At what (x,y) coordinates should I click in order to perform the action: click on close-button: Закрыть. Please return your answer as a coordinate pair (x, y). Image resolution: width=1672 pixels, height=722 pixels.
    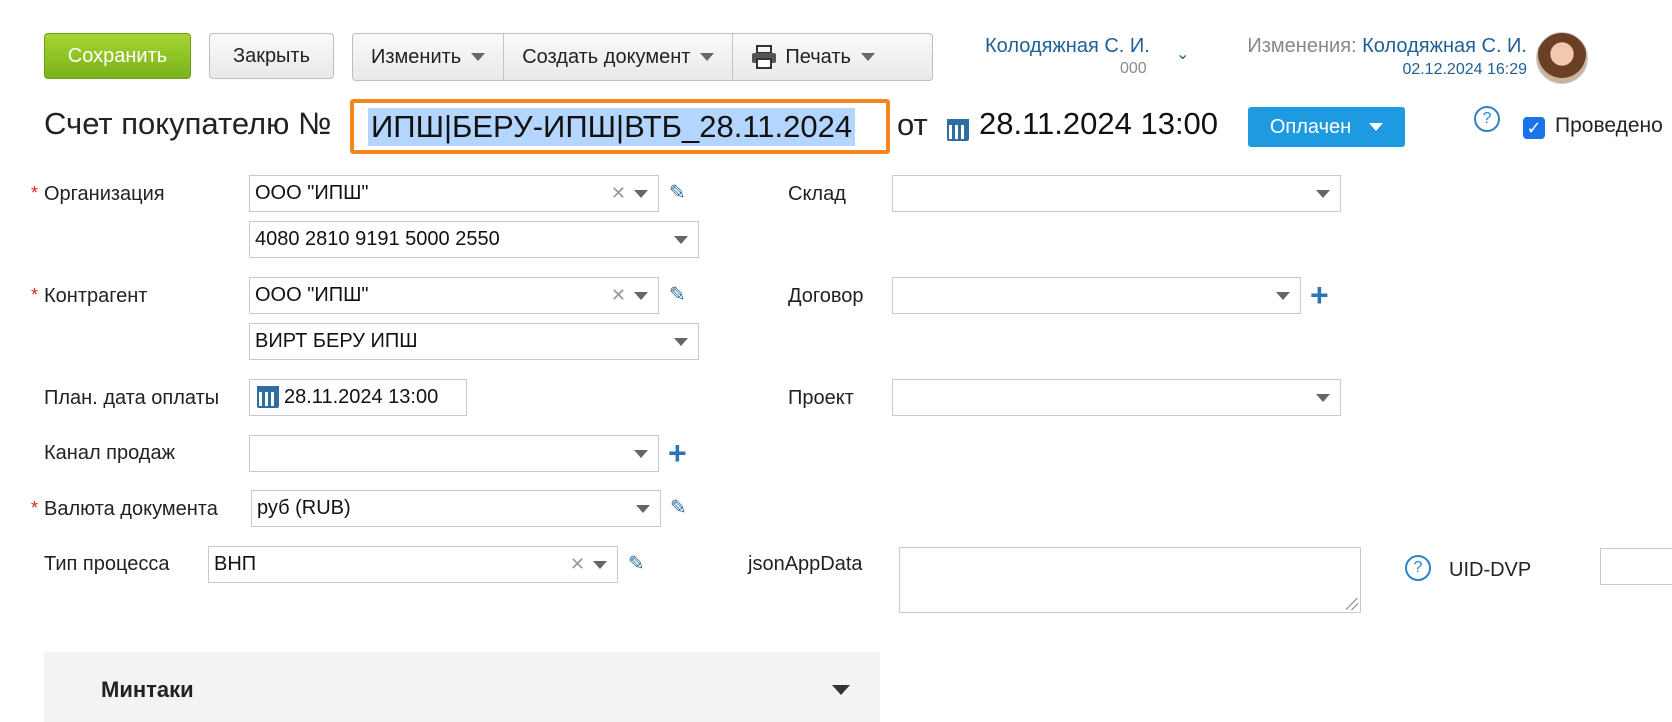
    Looking at the image, I should click on (271, 56).